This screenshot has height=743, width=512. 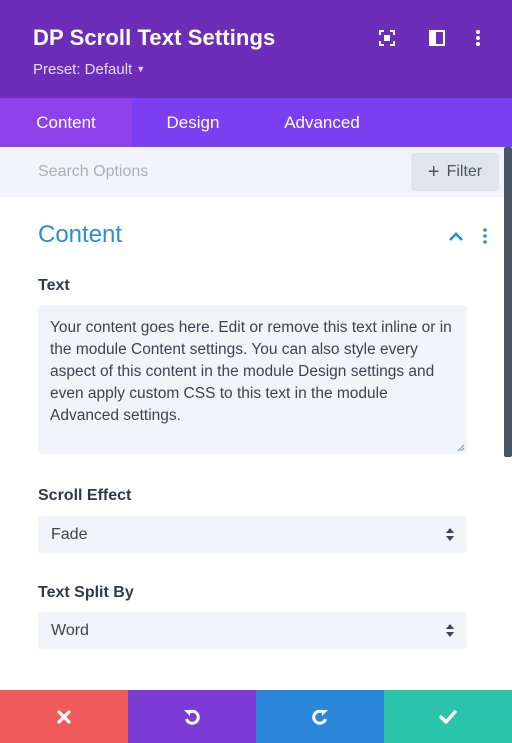 What do you see at coordinates (508, 302) in the screenshot?
I see `scrollbar` at bounding box center [508, 302].